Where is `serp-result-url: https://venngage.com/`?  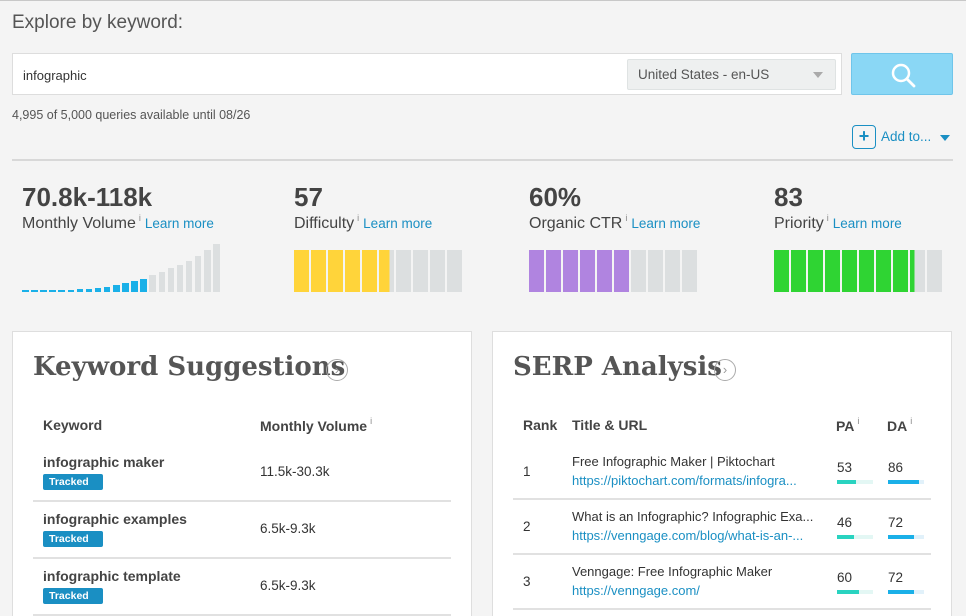
serp-result-url: https://venngage.com/ is located at coordinates (636, 590).